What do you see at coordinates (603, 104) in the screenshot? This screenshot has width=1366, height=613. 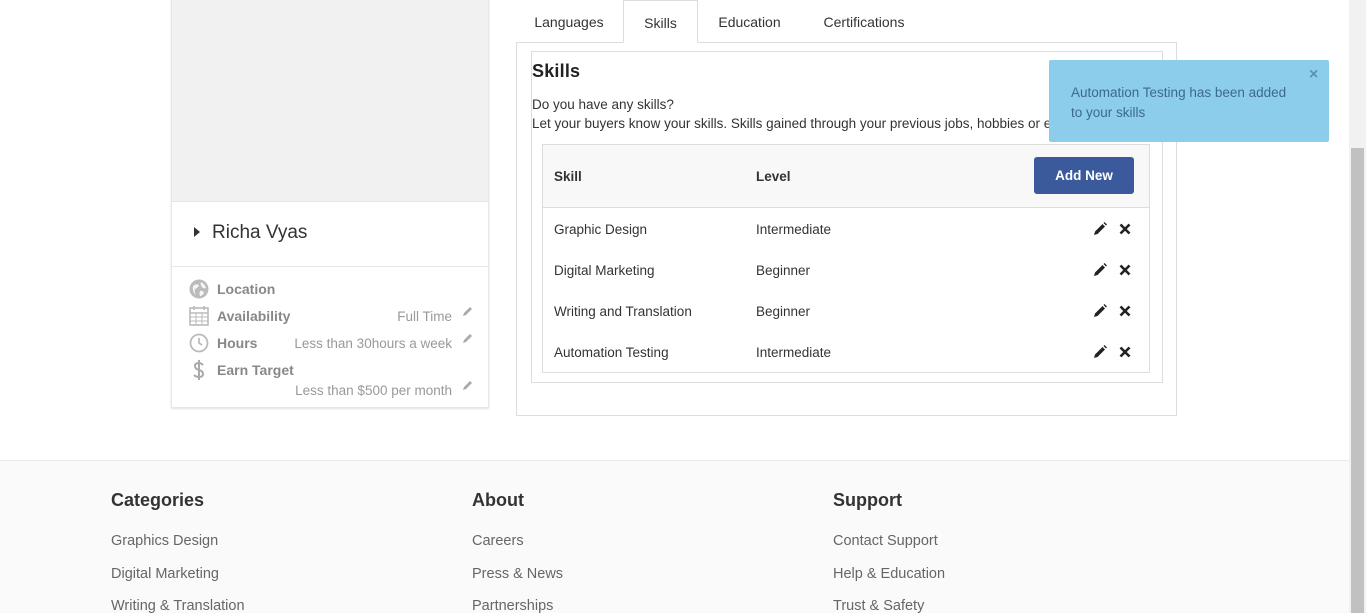 I see `skills-question: Do you have any skills?` at bounding box center [603, 104].